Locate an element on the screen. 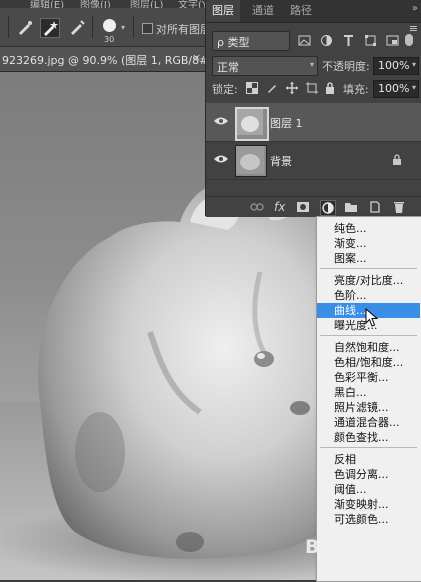 The height and width of the screenshot is (582, 421). menu-image: 图像(I) is located at coordinates (95, 4).